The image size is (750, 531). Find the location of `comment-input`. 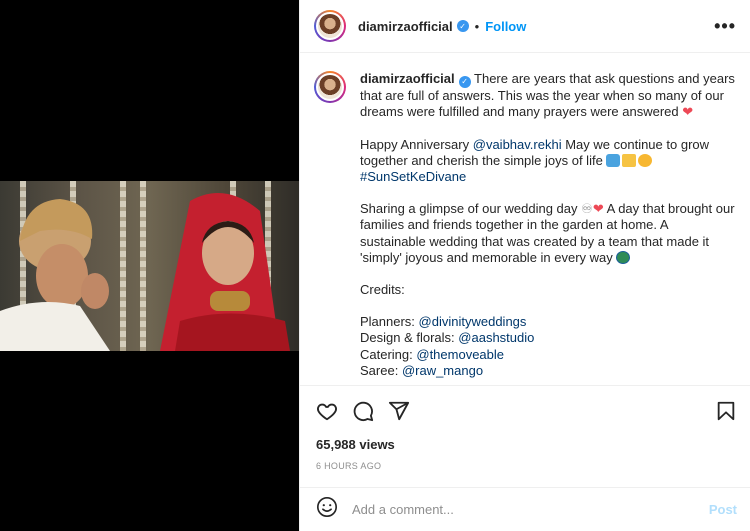

comment-input is located at coordinates (530, 509).